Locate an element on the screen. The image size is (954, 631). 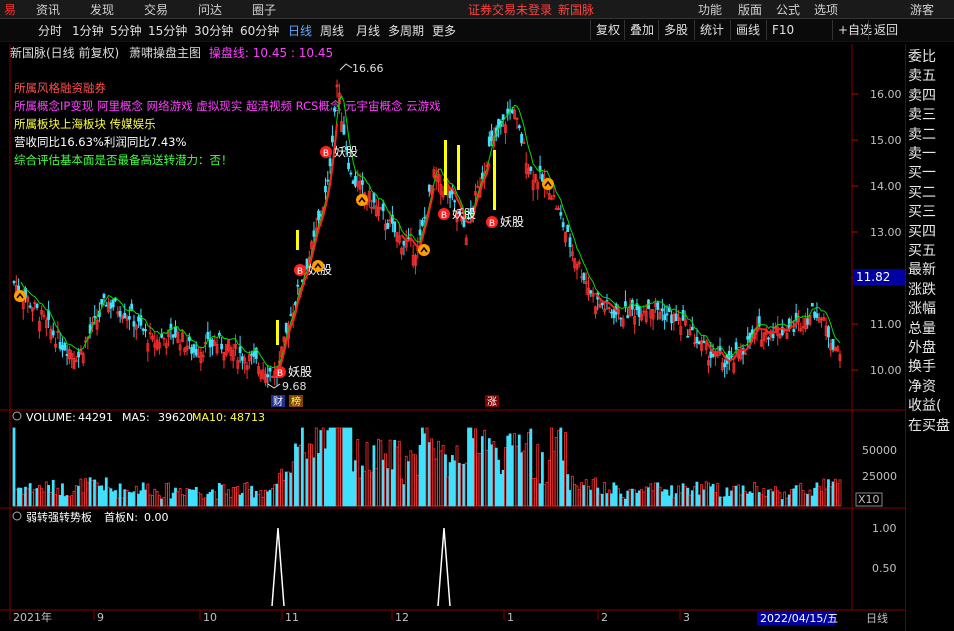
sidebar-item-15: 外盘 is located at coordinates (931, 347).